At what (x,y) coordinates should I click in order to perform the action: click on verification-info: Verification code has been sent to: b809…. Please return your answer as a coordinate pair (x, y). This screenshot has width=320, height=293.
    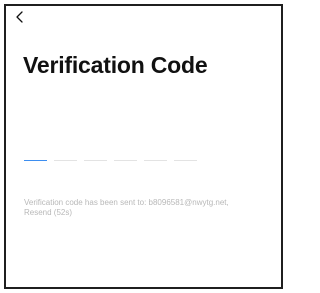
    Looking at the image, I should click on (151, 208).